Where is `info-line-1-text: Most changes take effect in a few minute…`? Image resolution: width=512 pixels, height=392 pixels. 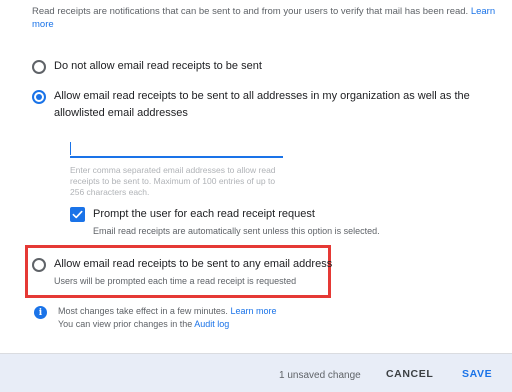
info-line-1-text: Most changes take effect in a few minute… is located at coordinates (143, 311).